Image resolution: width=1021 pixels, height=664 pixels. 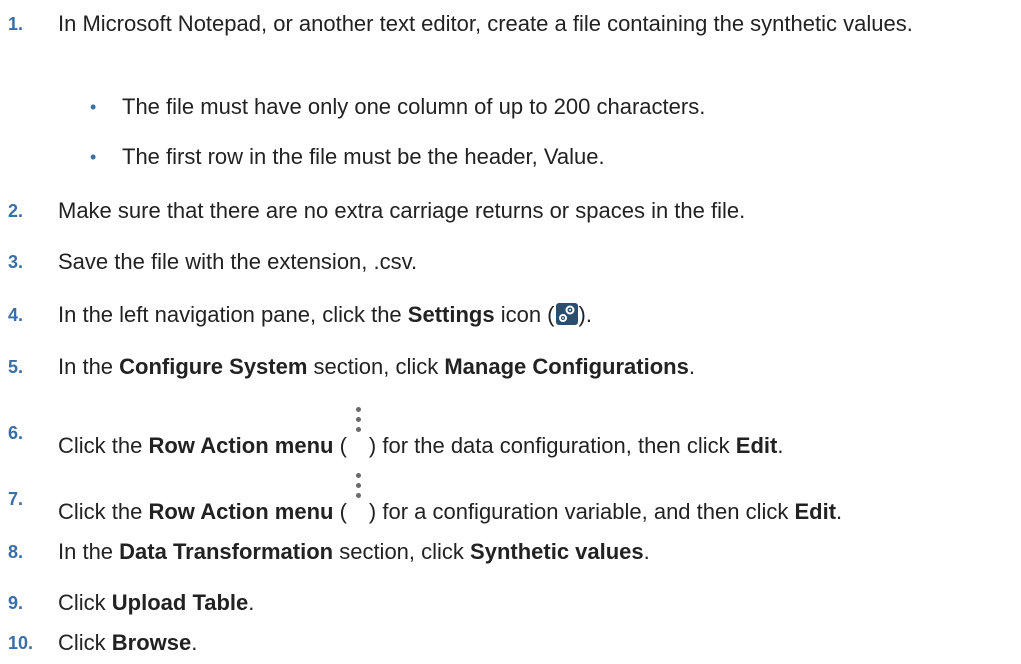 I want to click on step-number: 8., so click(x=16, y=552).